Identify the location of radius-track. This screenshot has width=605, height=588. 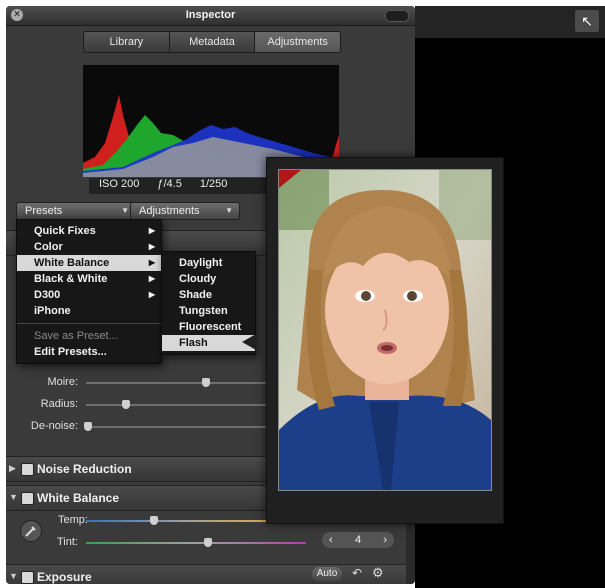
(186, 404).